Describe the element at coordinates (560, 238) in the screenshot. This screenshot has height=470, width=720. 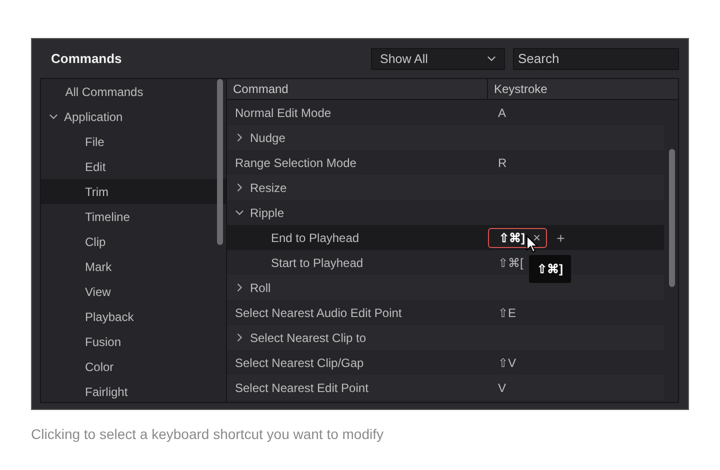
I see `add-button: +` at that location.